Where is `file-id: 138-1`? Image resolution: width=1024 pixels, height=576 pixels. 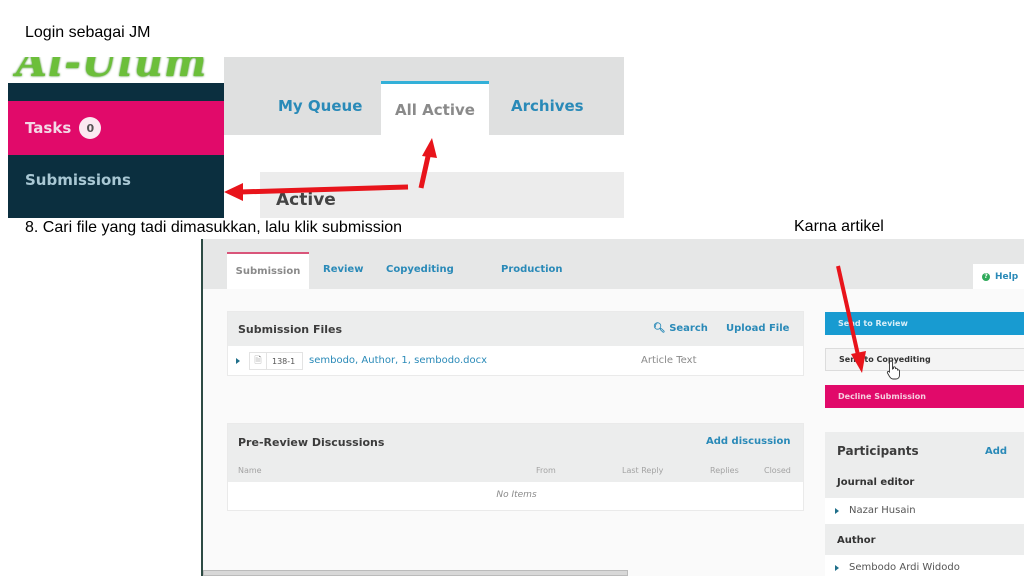 file-id: 138-1 is located at coordinates (284, 361).